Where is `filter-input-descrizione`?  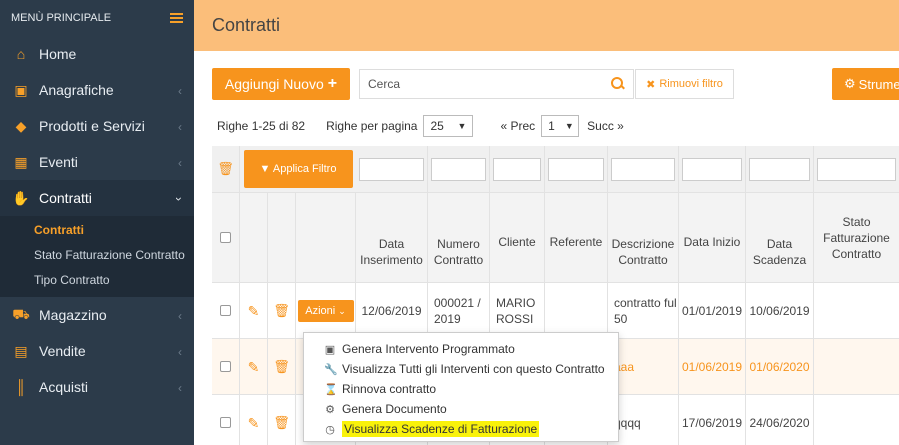
filter-input-descrizione is located at coordinates (643, 169).